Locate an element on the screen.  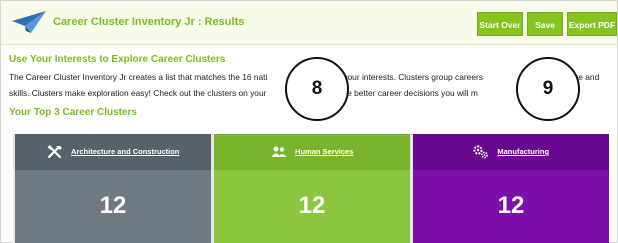
app-title: Career Cluster Inventory Jr : Results is located at coordinates (149, 22).